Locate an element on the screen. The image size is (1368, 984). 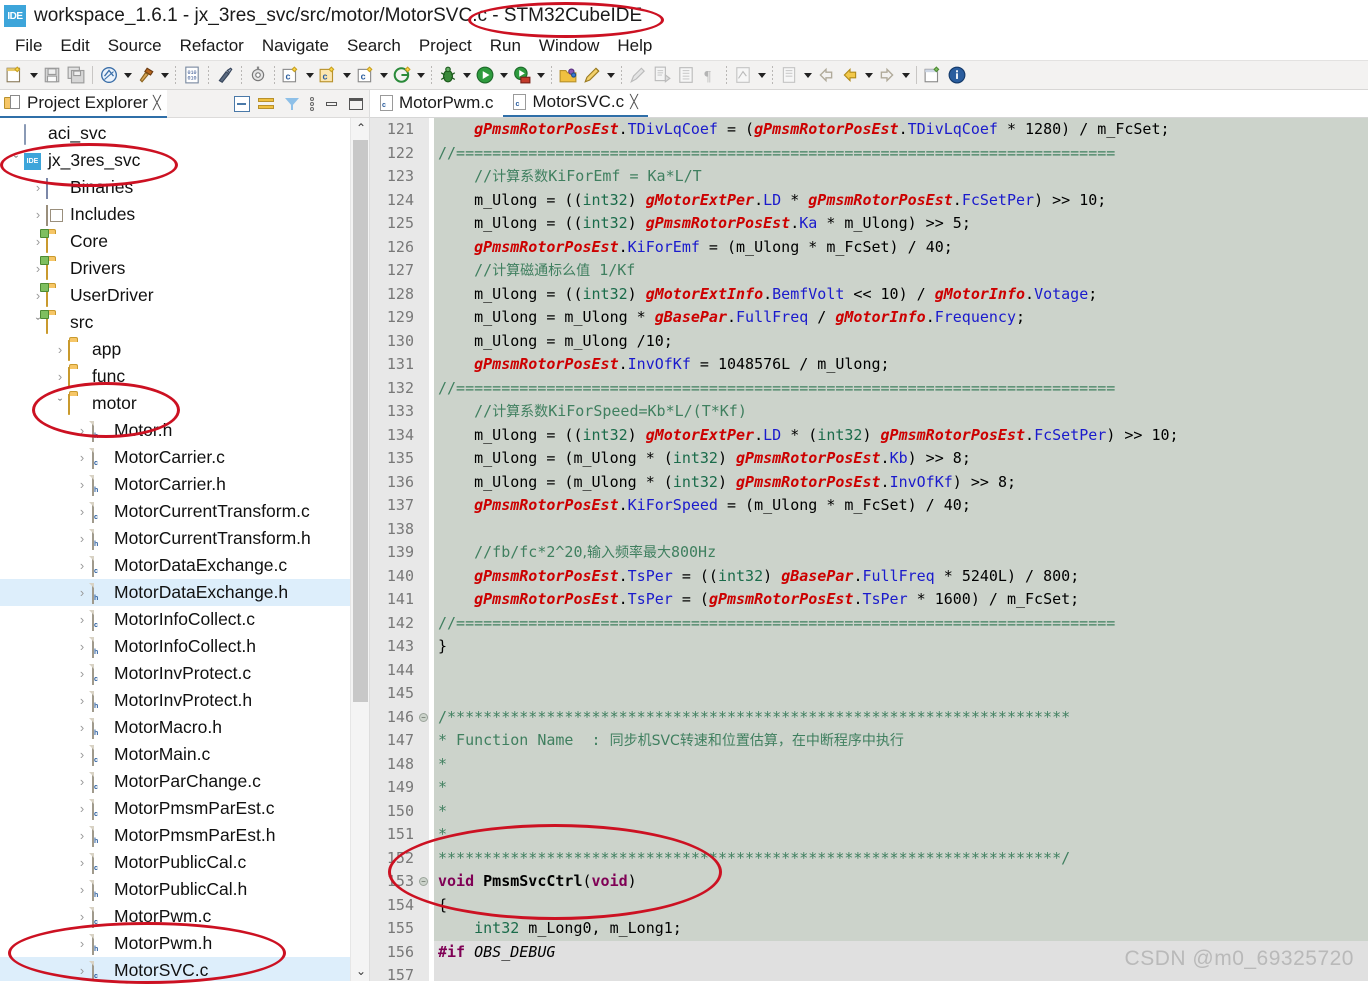
tree-item-jx-3res-svc: ˇ IDE jx_3res_svc is located at coordinates (185, 160).